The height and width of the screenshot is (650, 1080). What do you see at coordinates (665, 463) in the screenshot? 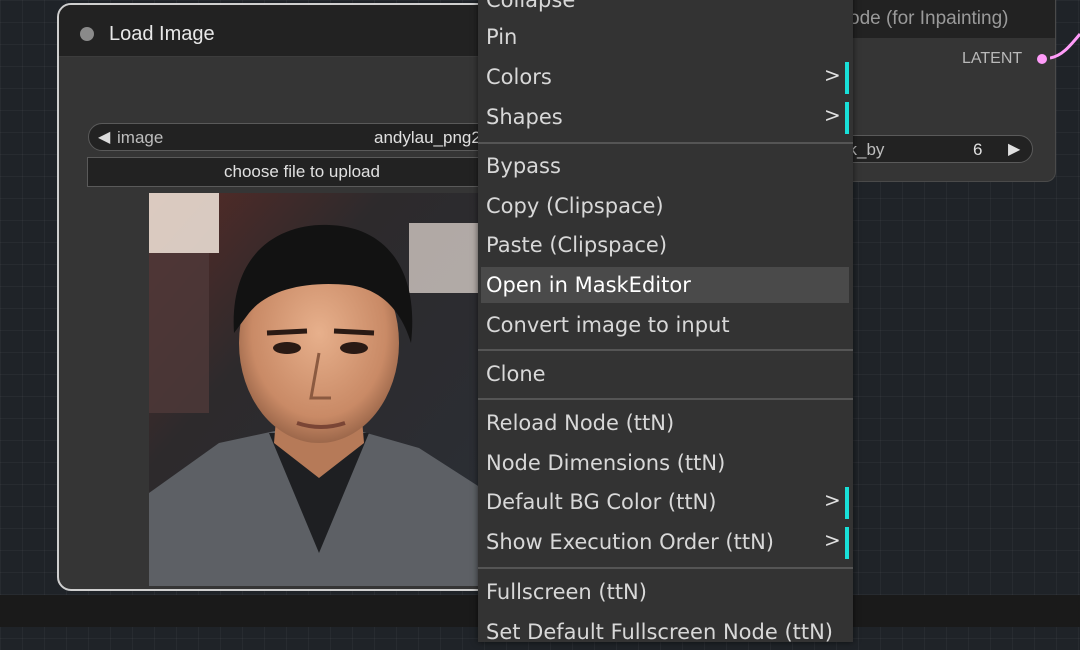
I see `menu-item-node-dimensions: Node Dimensions (ttN)` at bounding box center [665, 463].